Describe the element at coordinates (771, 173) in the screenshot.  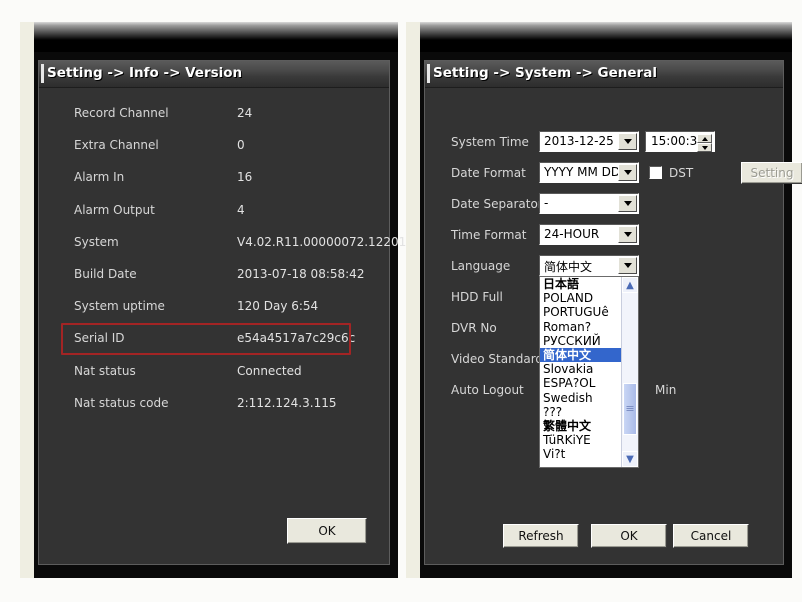
I see `dst-setting-button: Setting` at that location.